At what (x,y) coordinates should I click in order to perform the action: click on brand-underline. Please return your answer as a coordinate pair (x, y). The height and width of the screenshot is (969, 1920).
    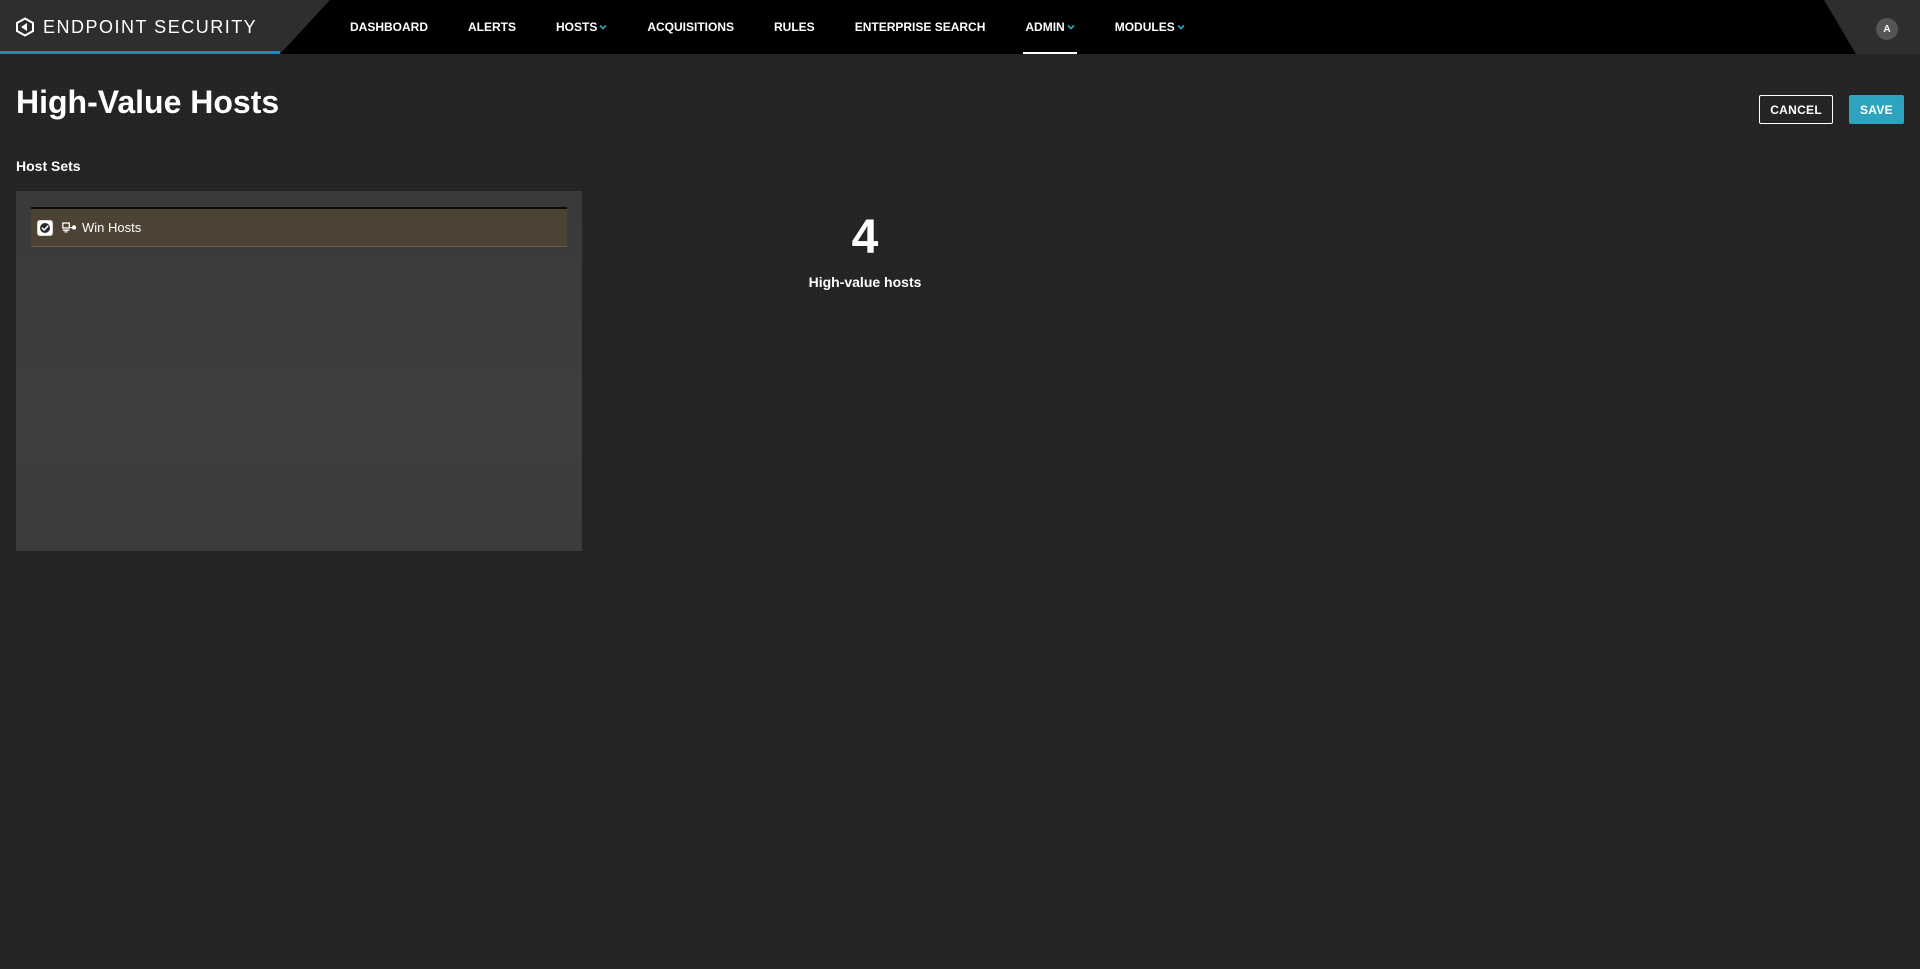
    Looking at the image, I should click on (140, 52).